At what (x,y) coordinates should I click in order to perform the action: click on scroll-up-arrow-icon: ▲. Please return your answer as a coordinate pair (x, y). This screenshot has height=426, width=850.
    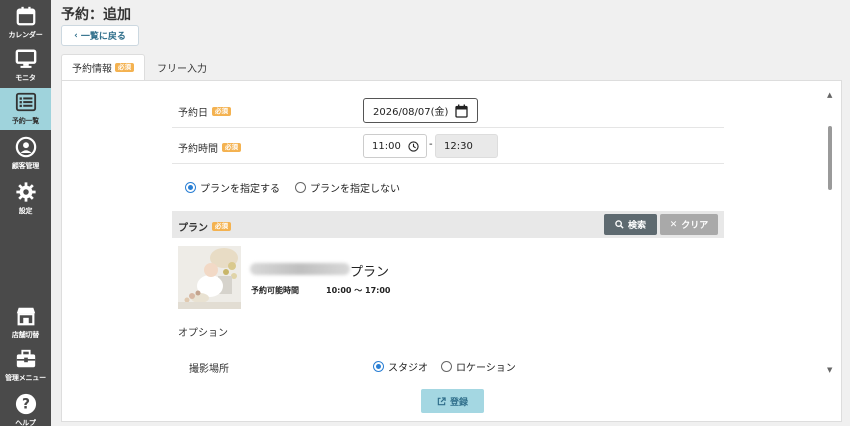
    Looking at the image, I should click on (829, 95).